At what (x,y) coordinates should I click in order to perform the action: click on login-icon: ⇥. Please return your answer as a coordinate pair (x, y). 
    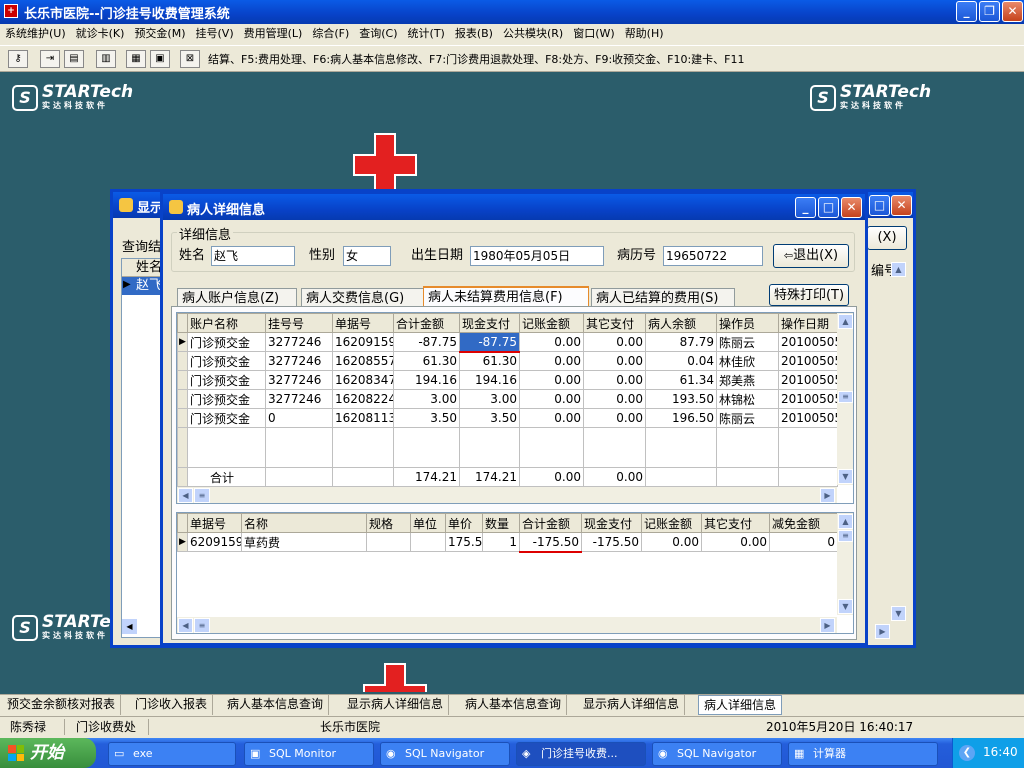
    Looking at the image, I should click on (50, 59).